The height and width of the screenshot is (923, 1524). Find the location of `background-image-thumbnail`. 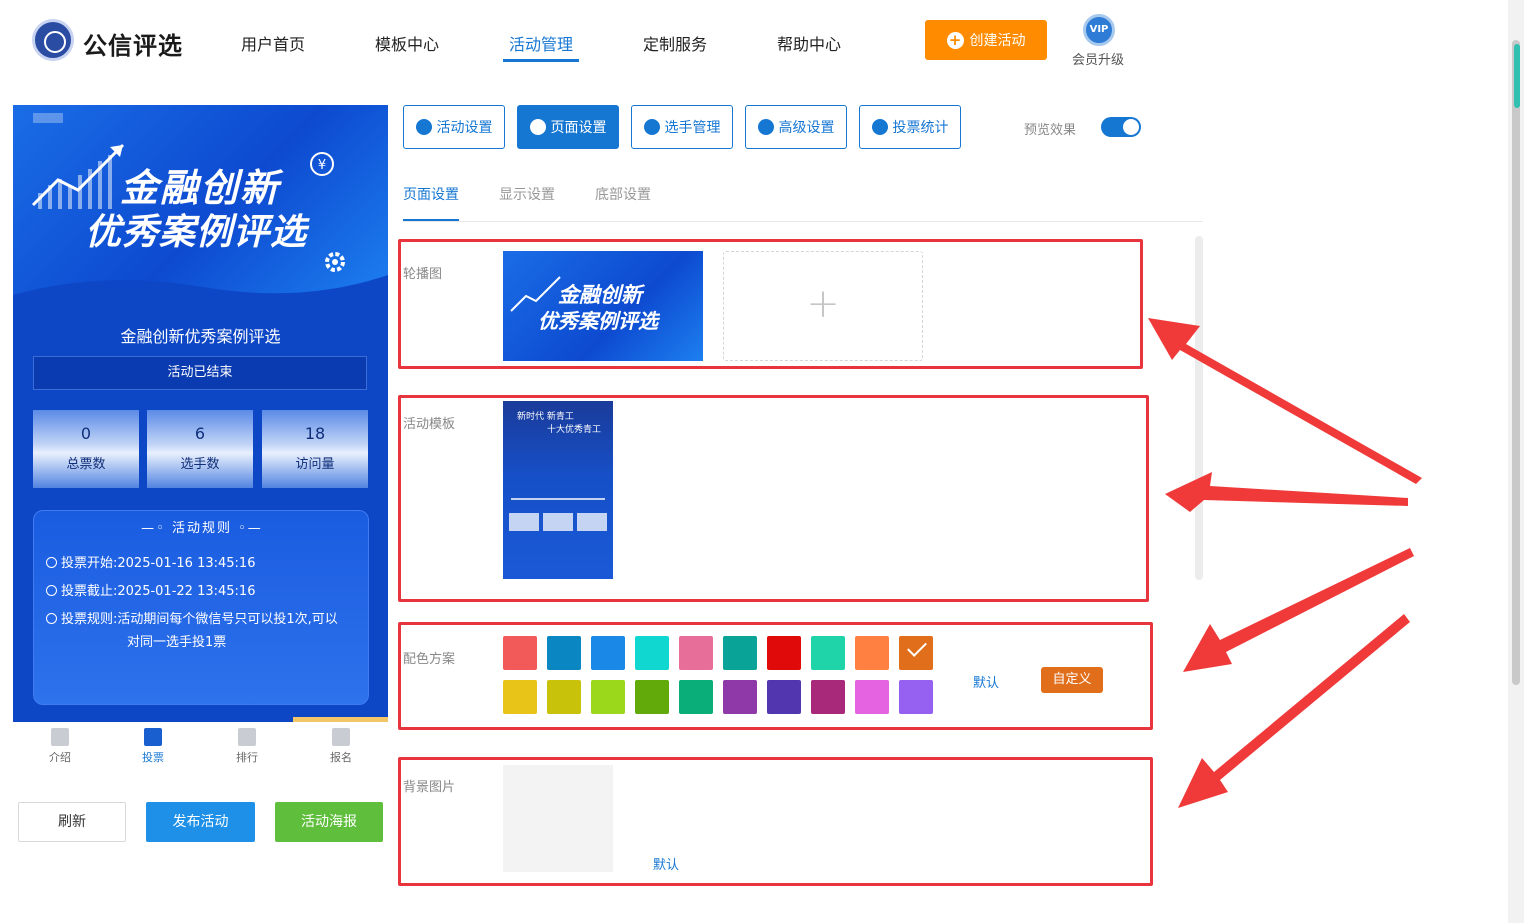

background-image-thumbnail is located at coordinates (558, 818).